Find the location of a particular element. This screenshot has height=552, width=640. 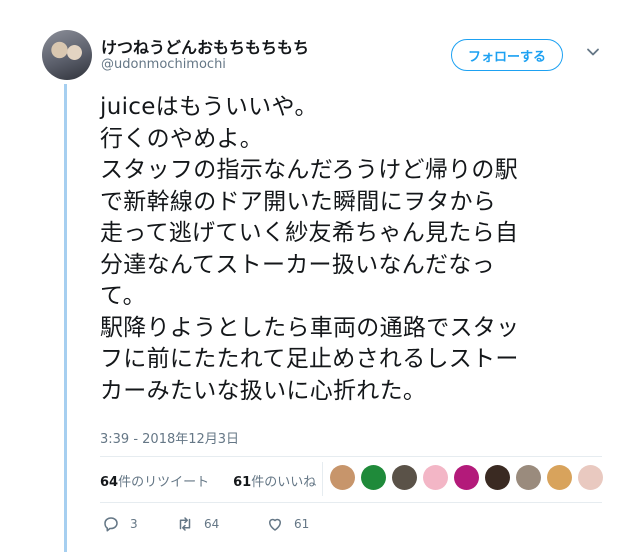

retweet-action: 64 is located at coordinates (221, 524).